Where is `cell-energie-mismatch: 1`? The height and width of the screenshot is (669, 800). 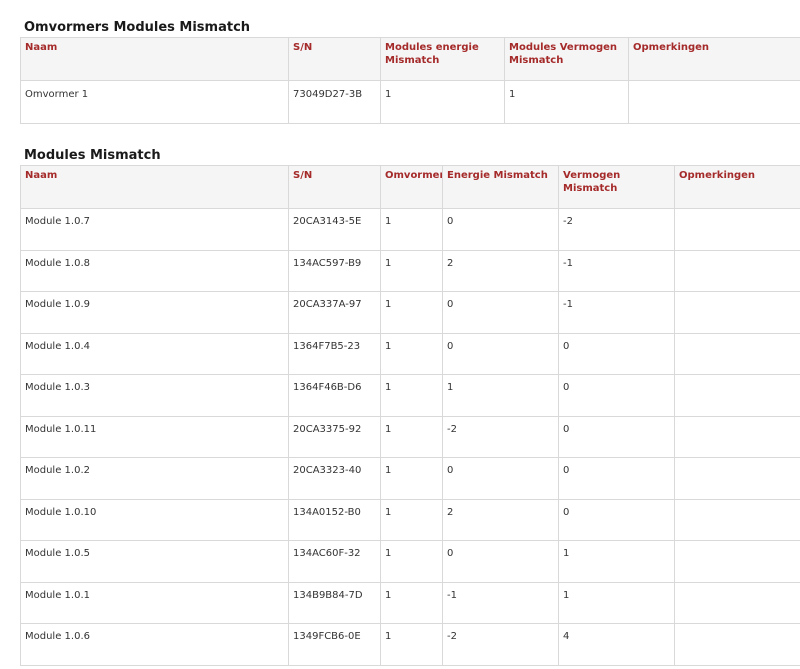 cell-energie-mismatch: 1 is located at coordinates (500, 395).